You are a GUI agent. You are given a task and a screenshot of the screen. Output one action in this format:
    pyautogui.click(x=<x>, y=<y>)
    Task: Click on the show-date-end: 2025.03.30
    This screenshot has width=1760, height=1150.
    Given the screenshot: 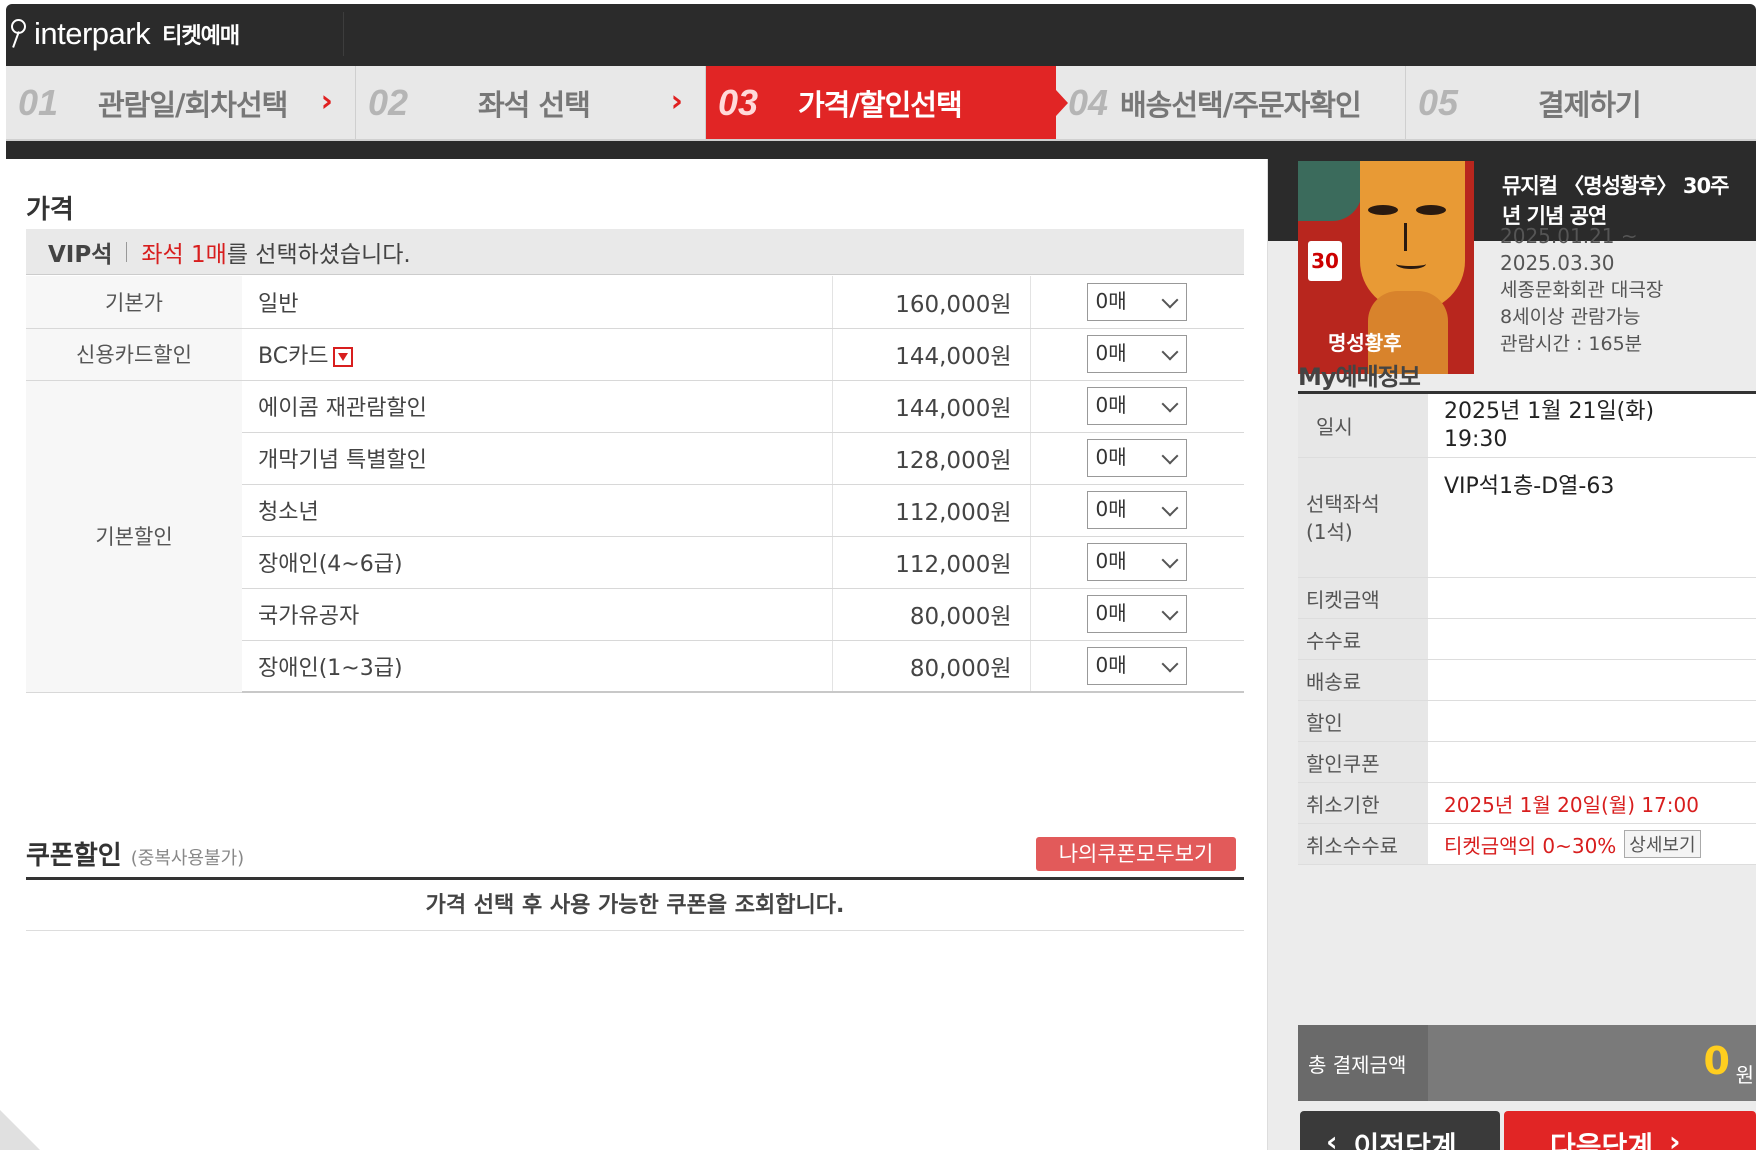 What is the action you would take?
    pyautogui.click(x=1557, y=263)
    